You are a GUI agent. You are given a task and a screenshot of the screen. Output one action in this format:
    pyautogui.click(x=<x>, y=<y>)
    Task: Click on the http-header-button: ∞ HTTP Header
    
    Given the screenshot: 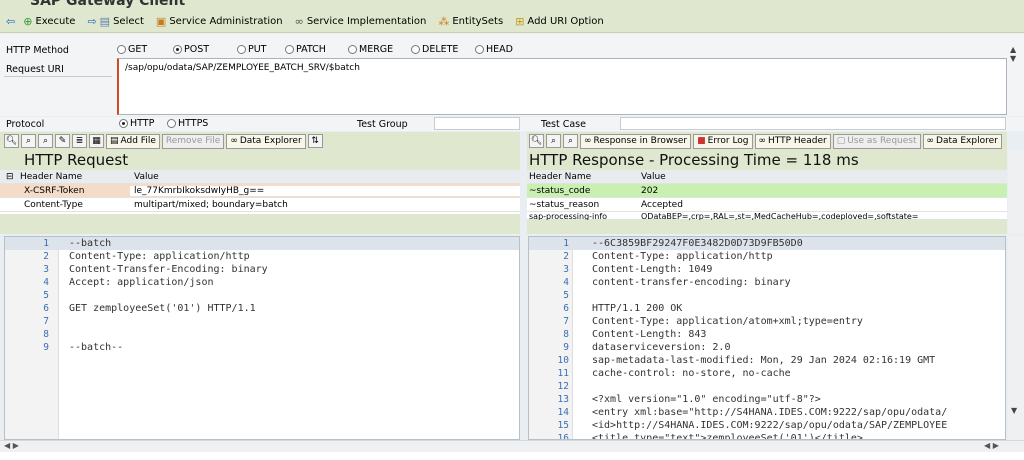 What is the action you would take?
    pyautogui.click(x=792, y=141)
    